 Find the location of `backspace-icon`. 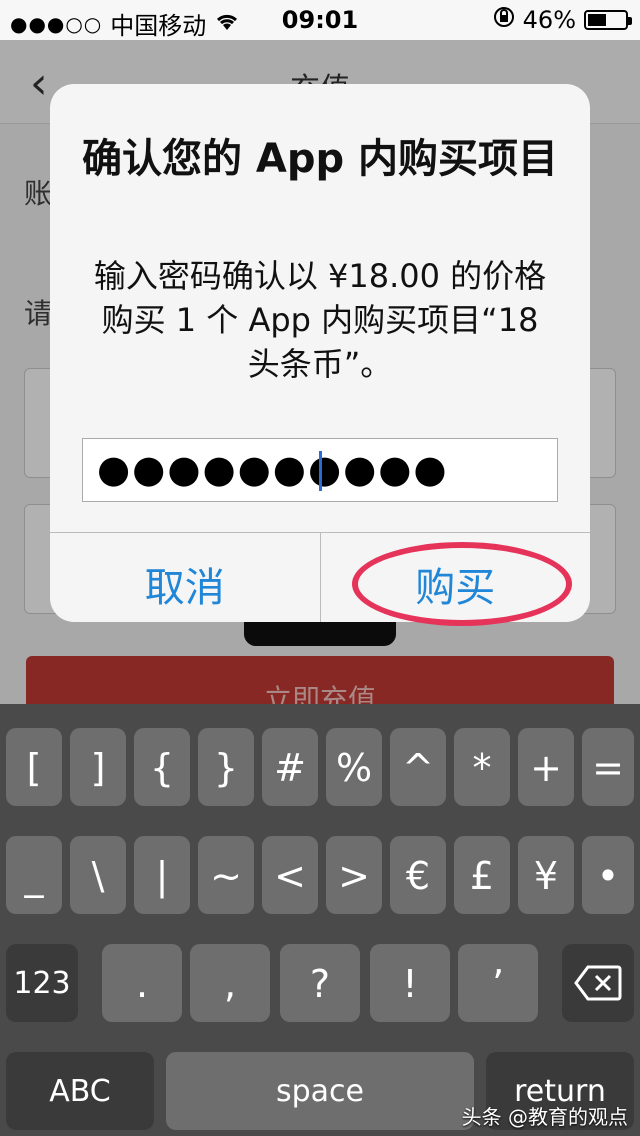

backspace-icon is located at coordinates (598, 983).